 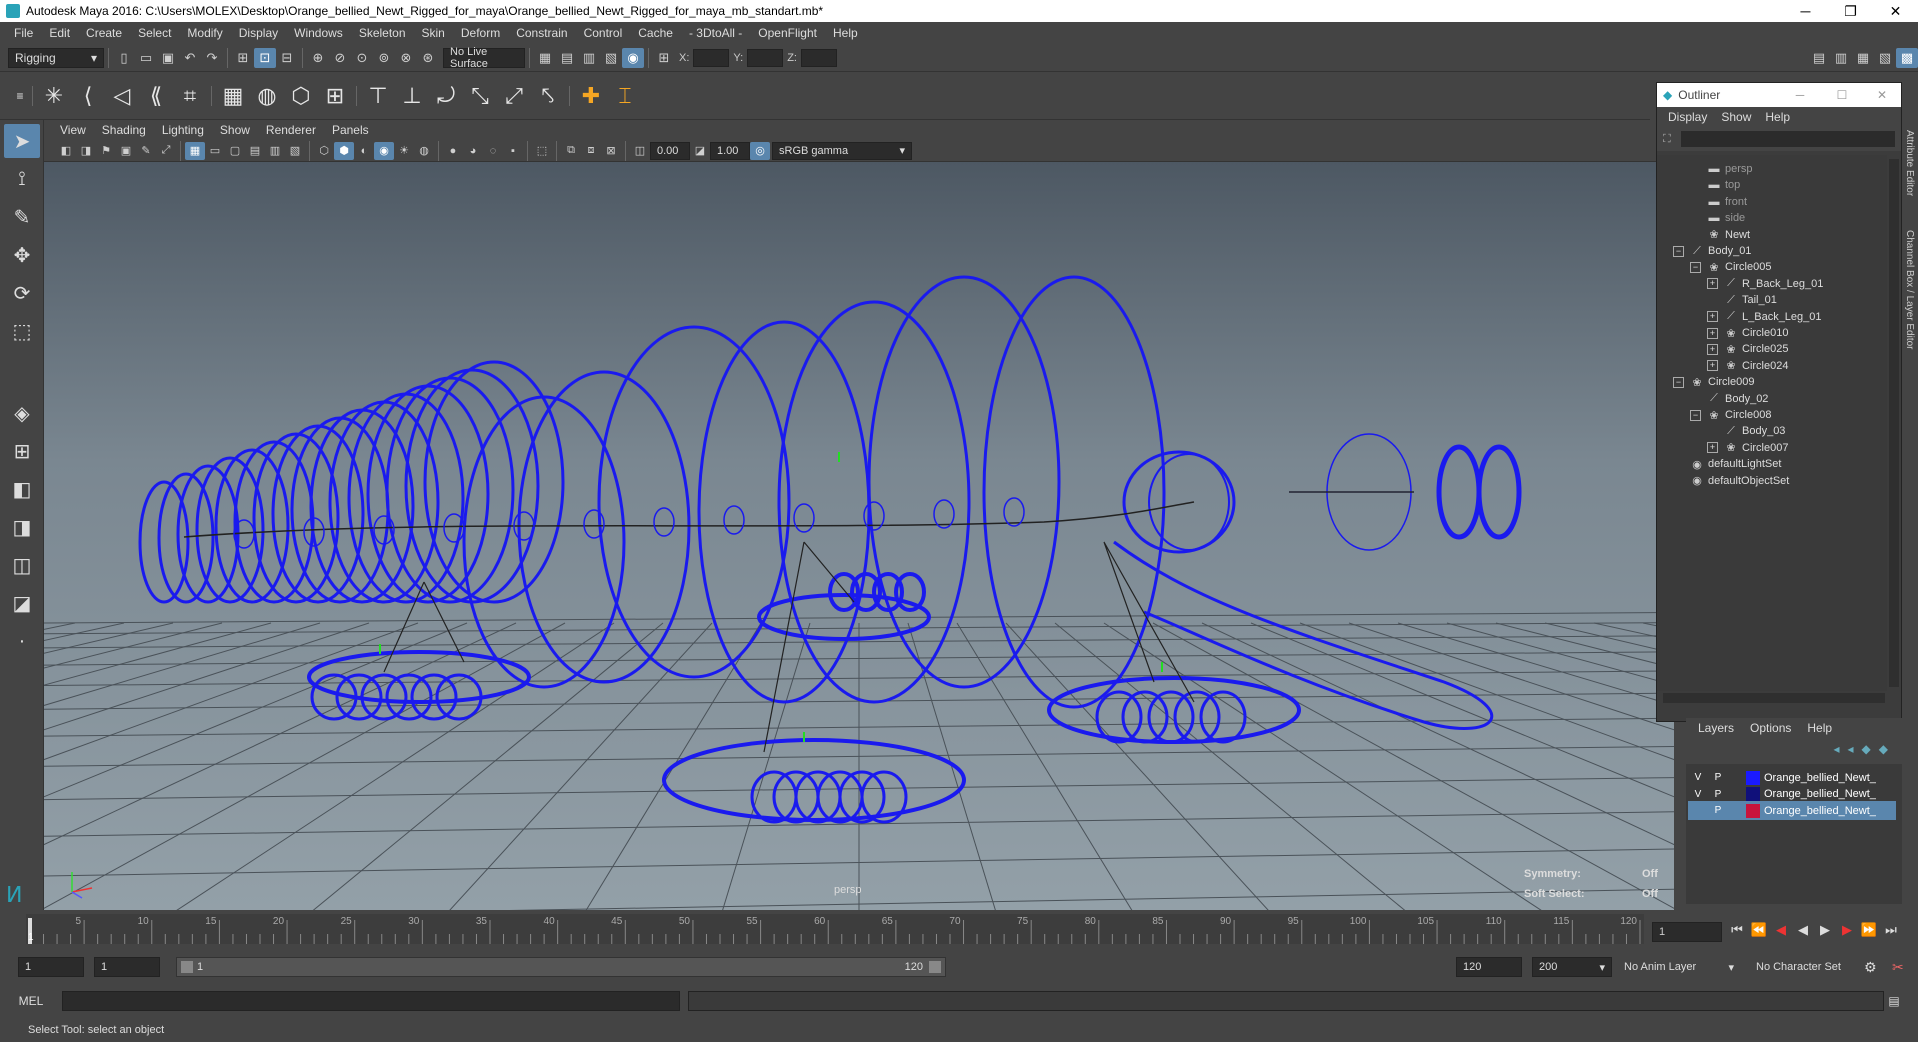 What do you see at coordinates (1753, 777) in the screenshot?
I see `layer-color-swatch` at bounding box center [1753, 777].